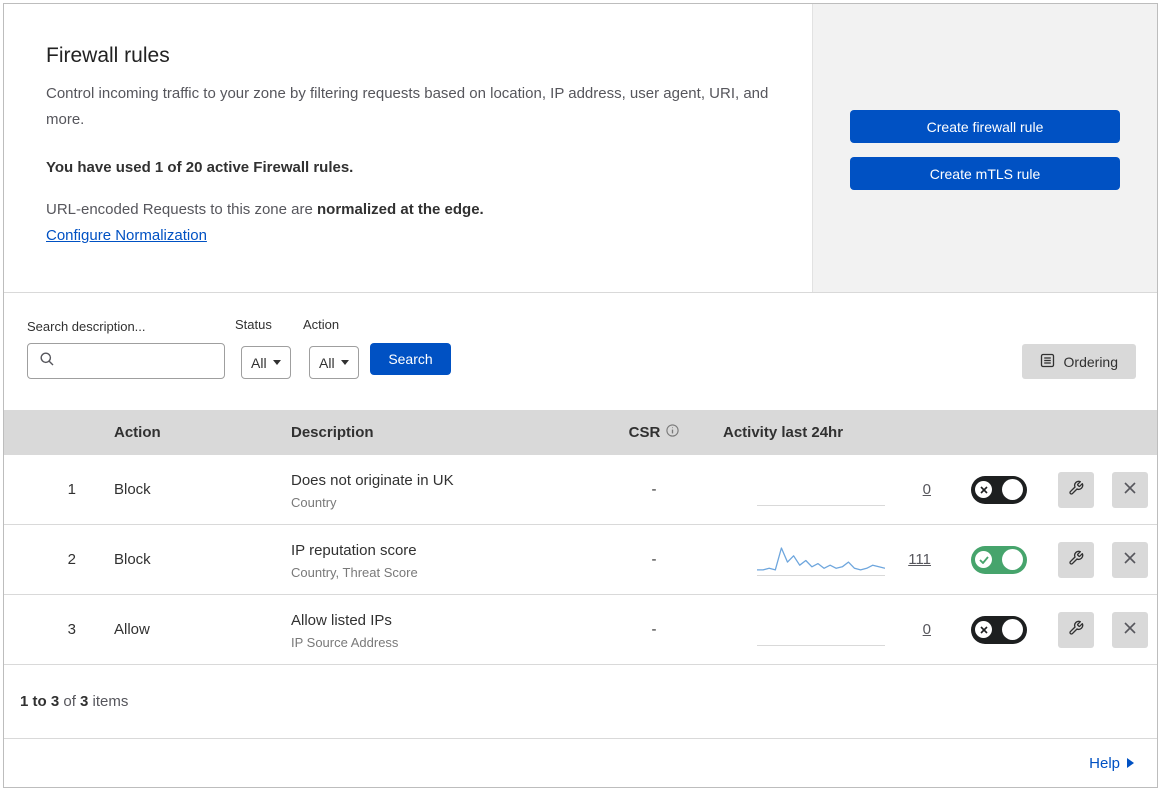 The width and height of the screenshot is (1161, 791). Describe the element at coordinates (410, 359) in the screenshot. I see `search-button: Search` at that location.